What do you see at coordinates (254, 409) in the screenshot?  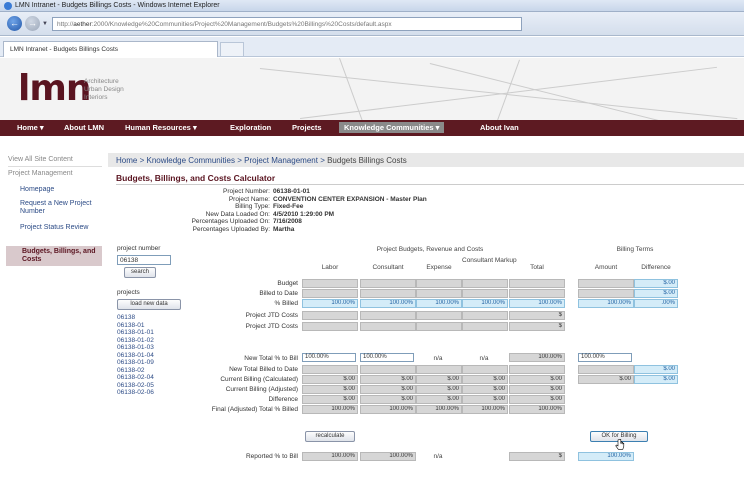 I see `row-label-final-pct-billed: Final (Adjusted) Total % Billed` at bounding box center [254, 409].